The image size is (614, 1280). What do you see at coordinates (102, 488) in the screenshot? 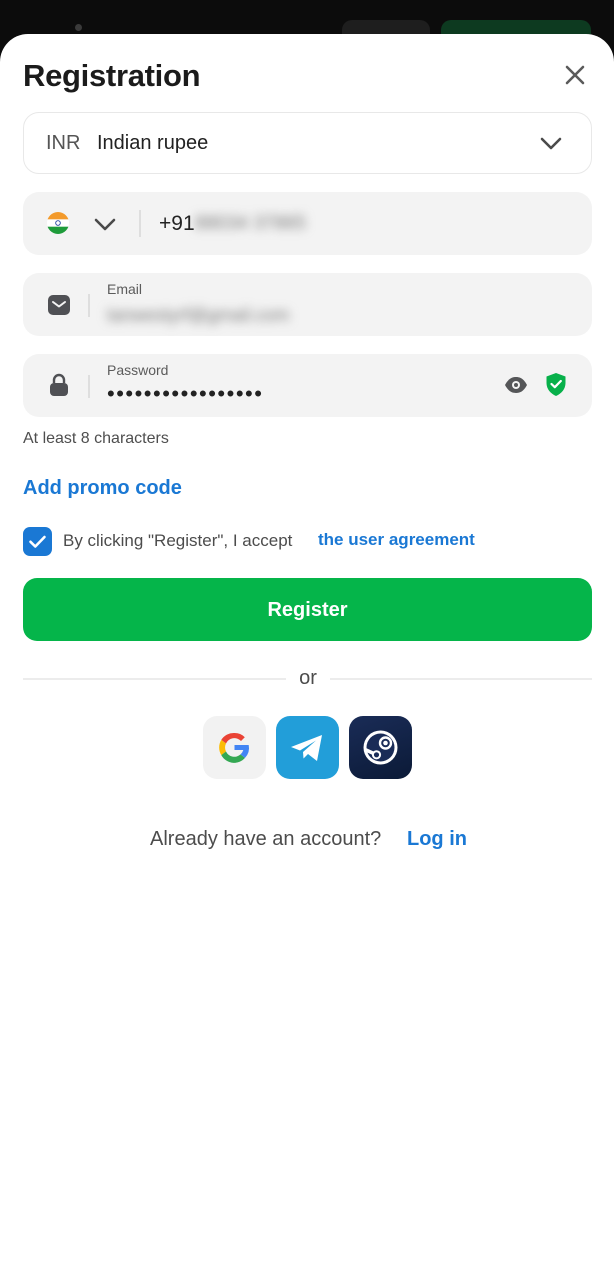
I see `add-promo-code-link: Add promo code` at bounding box center [102, 488].